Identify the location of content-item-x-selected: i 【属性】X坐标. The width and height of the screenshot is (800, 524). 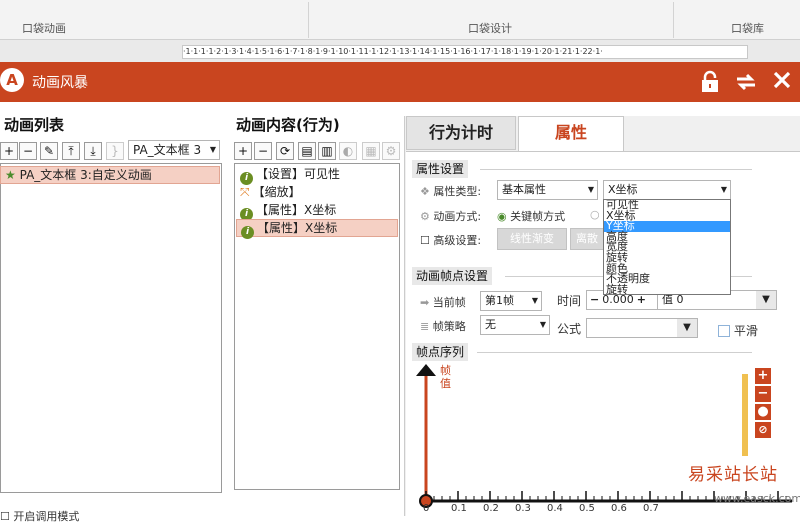
(317, 229).